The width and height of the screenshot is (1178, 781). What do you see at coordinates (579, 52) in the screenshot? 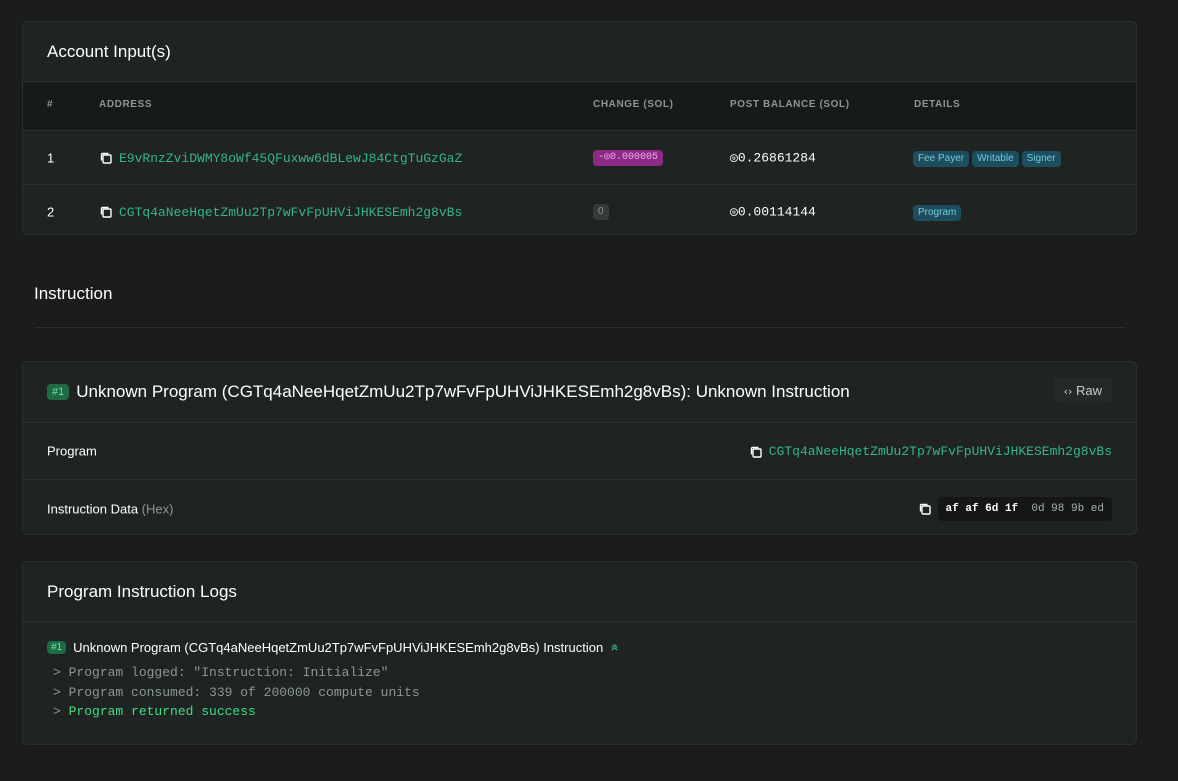
I see `account-inputs-title: Account Input(s)` at bounding box center [579, 52].